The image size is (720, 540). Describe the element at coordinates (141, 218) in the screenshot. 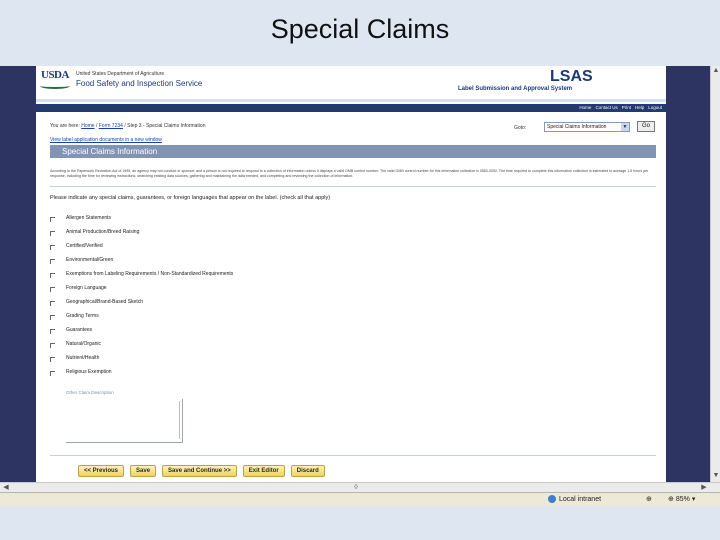

I see `claim-item: Allergen Statements` at that location.